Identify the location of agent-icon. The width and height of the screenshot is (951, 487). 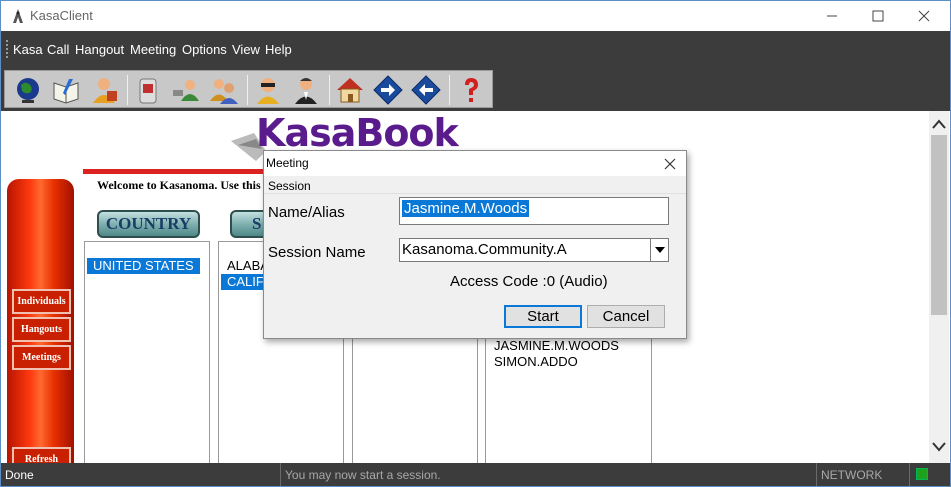
(306, 91).